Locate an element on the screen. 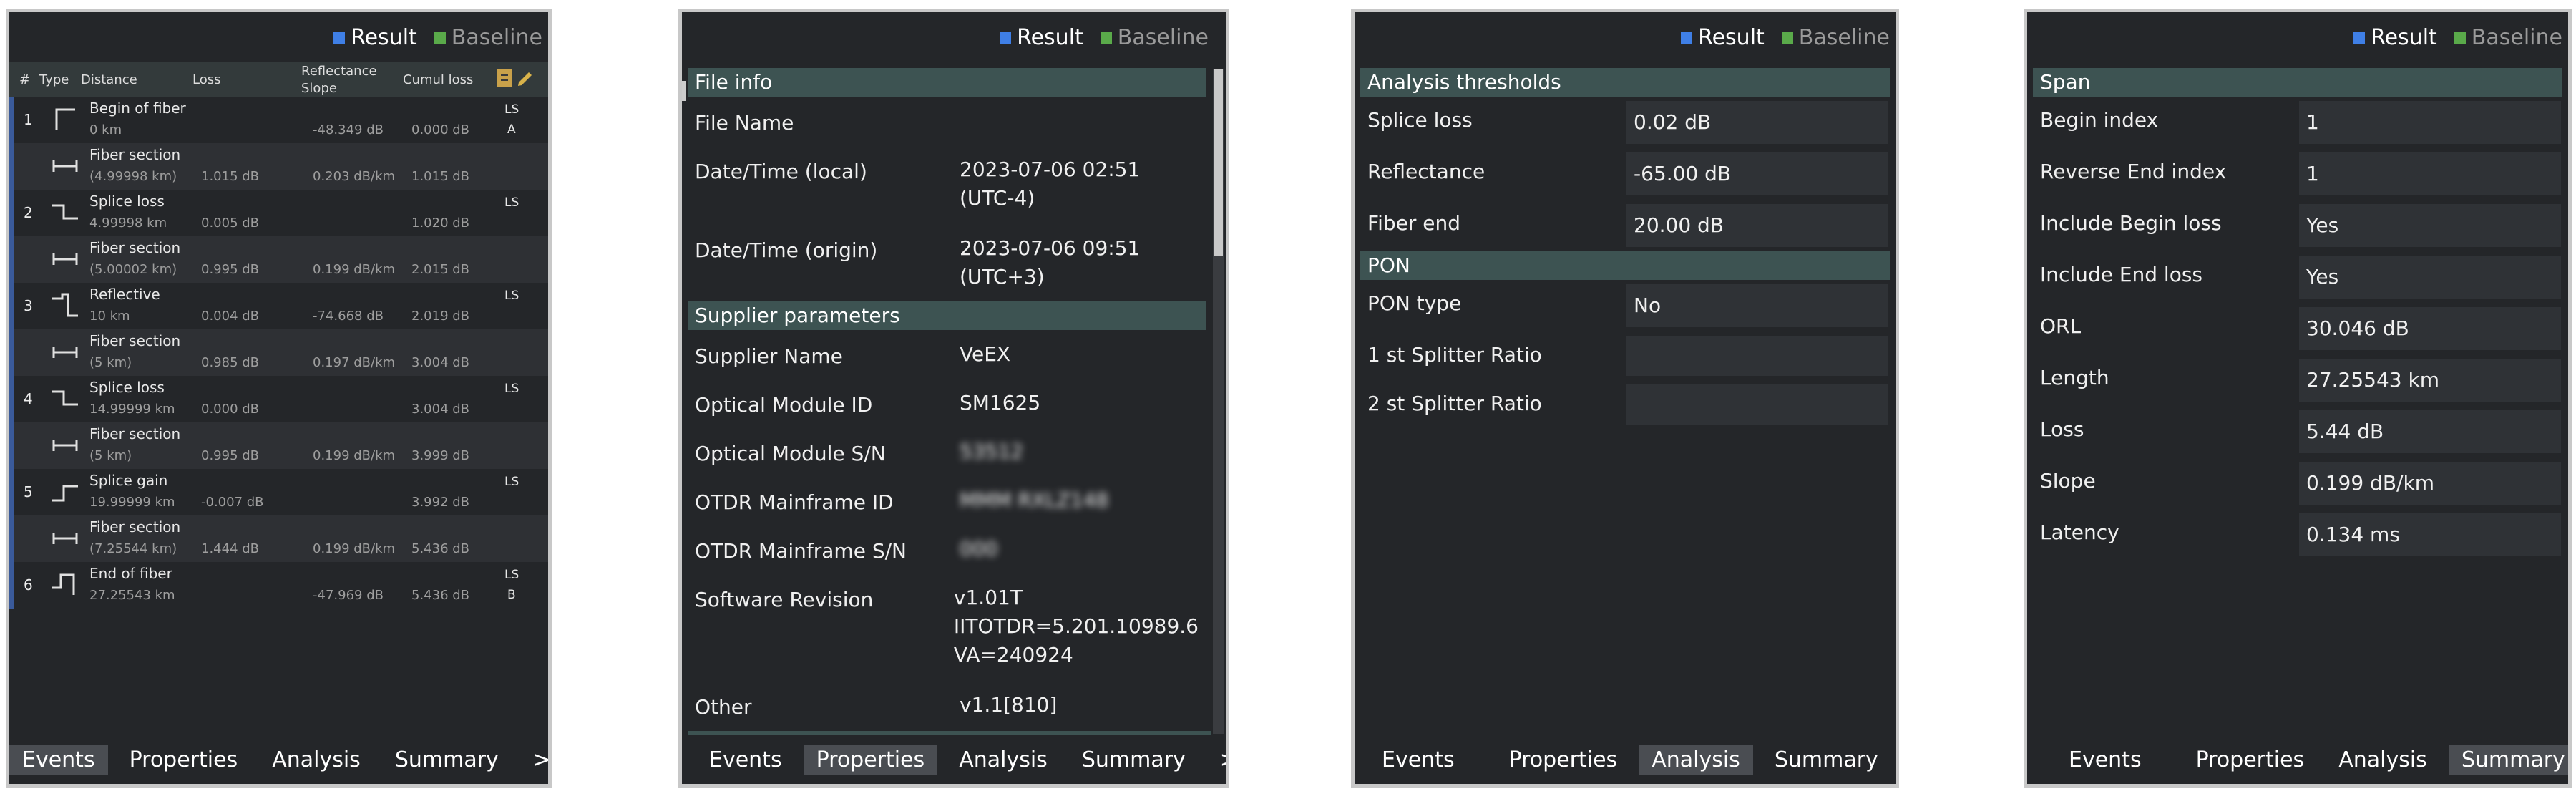  length-field: 27.25543 km is located at coordinates (2430, 380).